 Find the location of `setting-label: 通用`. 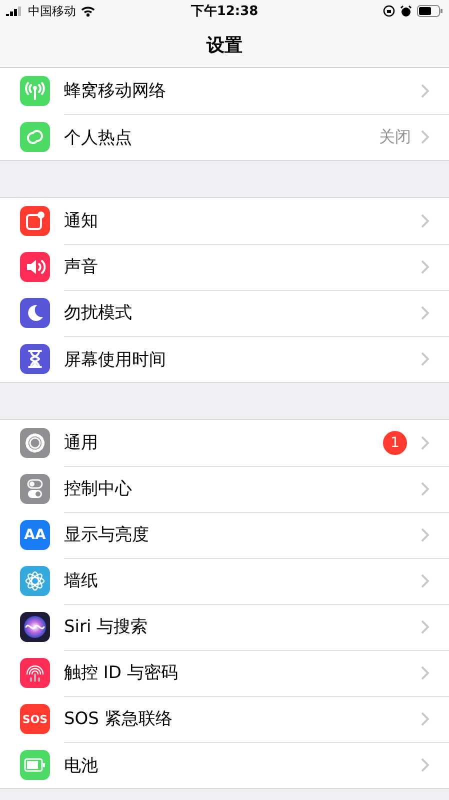

setting-label: 通用 is located at coordinates (223, 442).